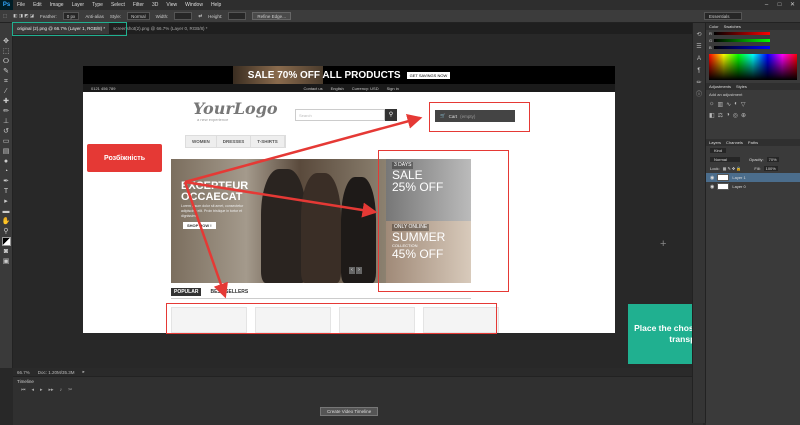  What do you see at coordinates (772, 159) in the screenshot?
I see `opacity-input: 70%` at bounding box center [772, 159].